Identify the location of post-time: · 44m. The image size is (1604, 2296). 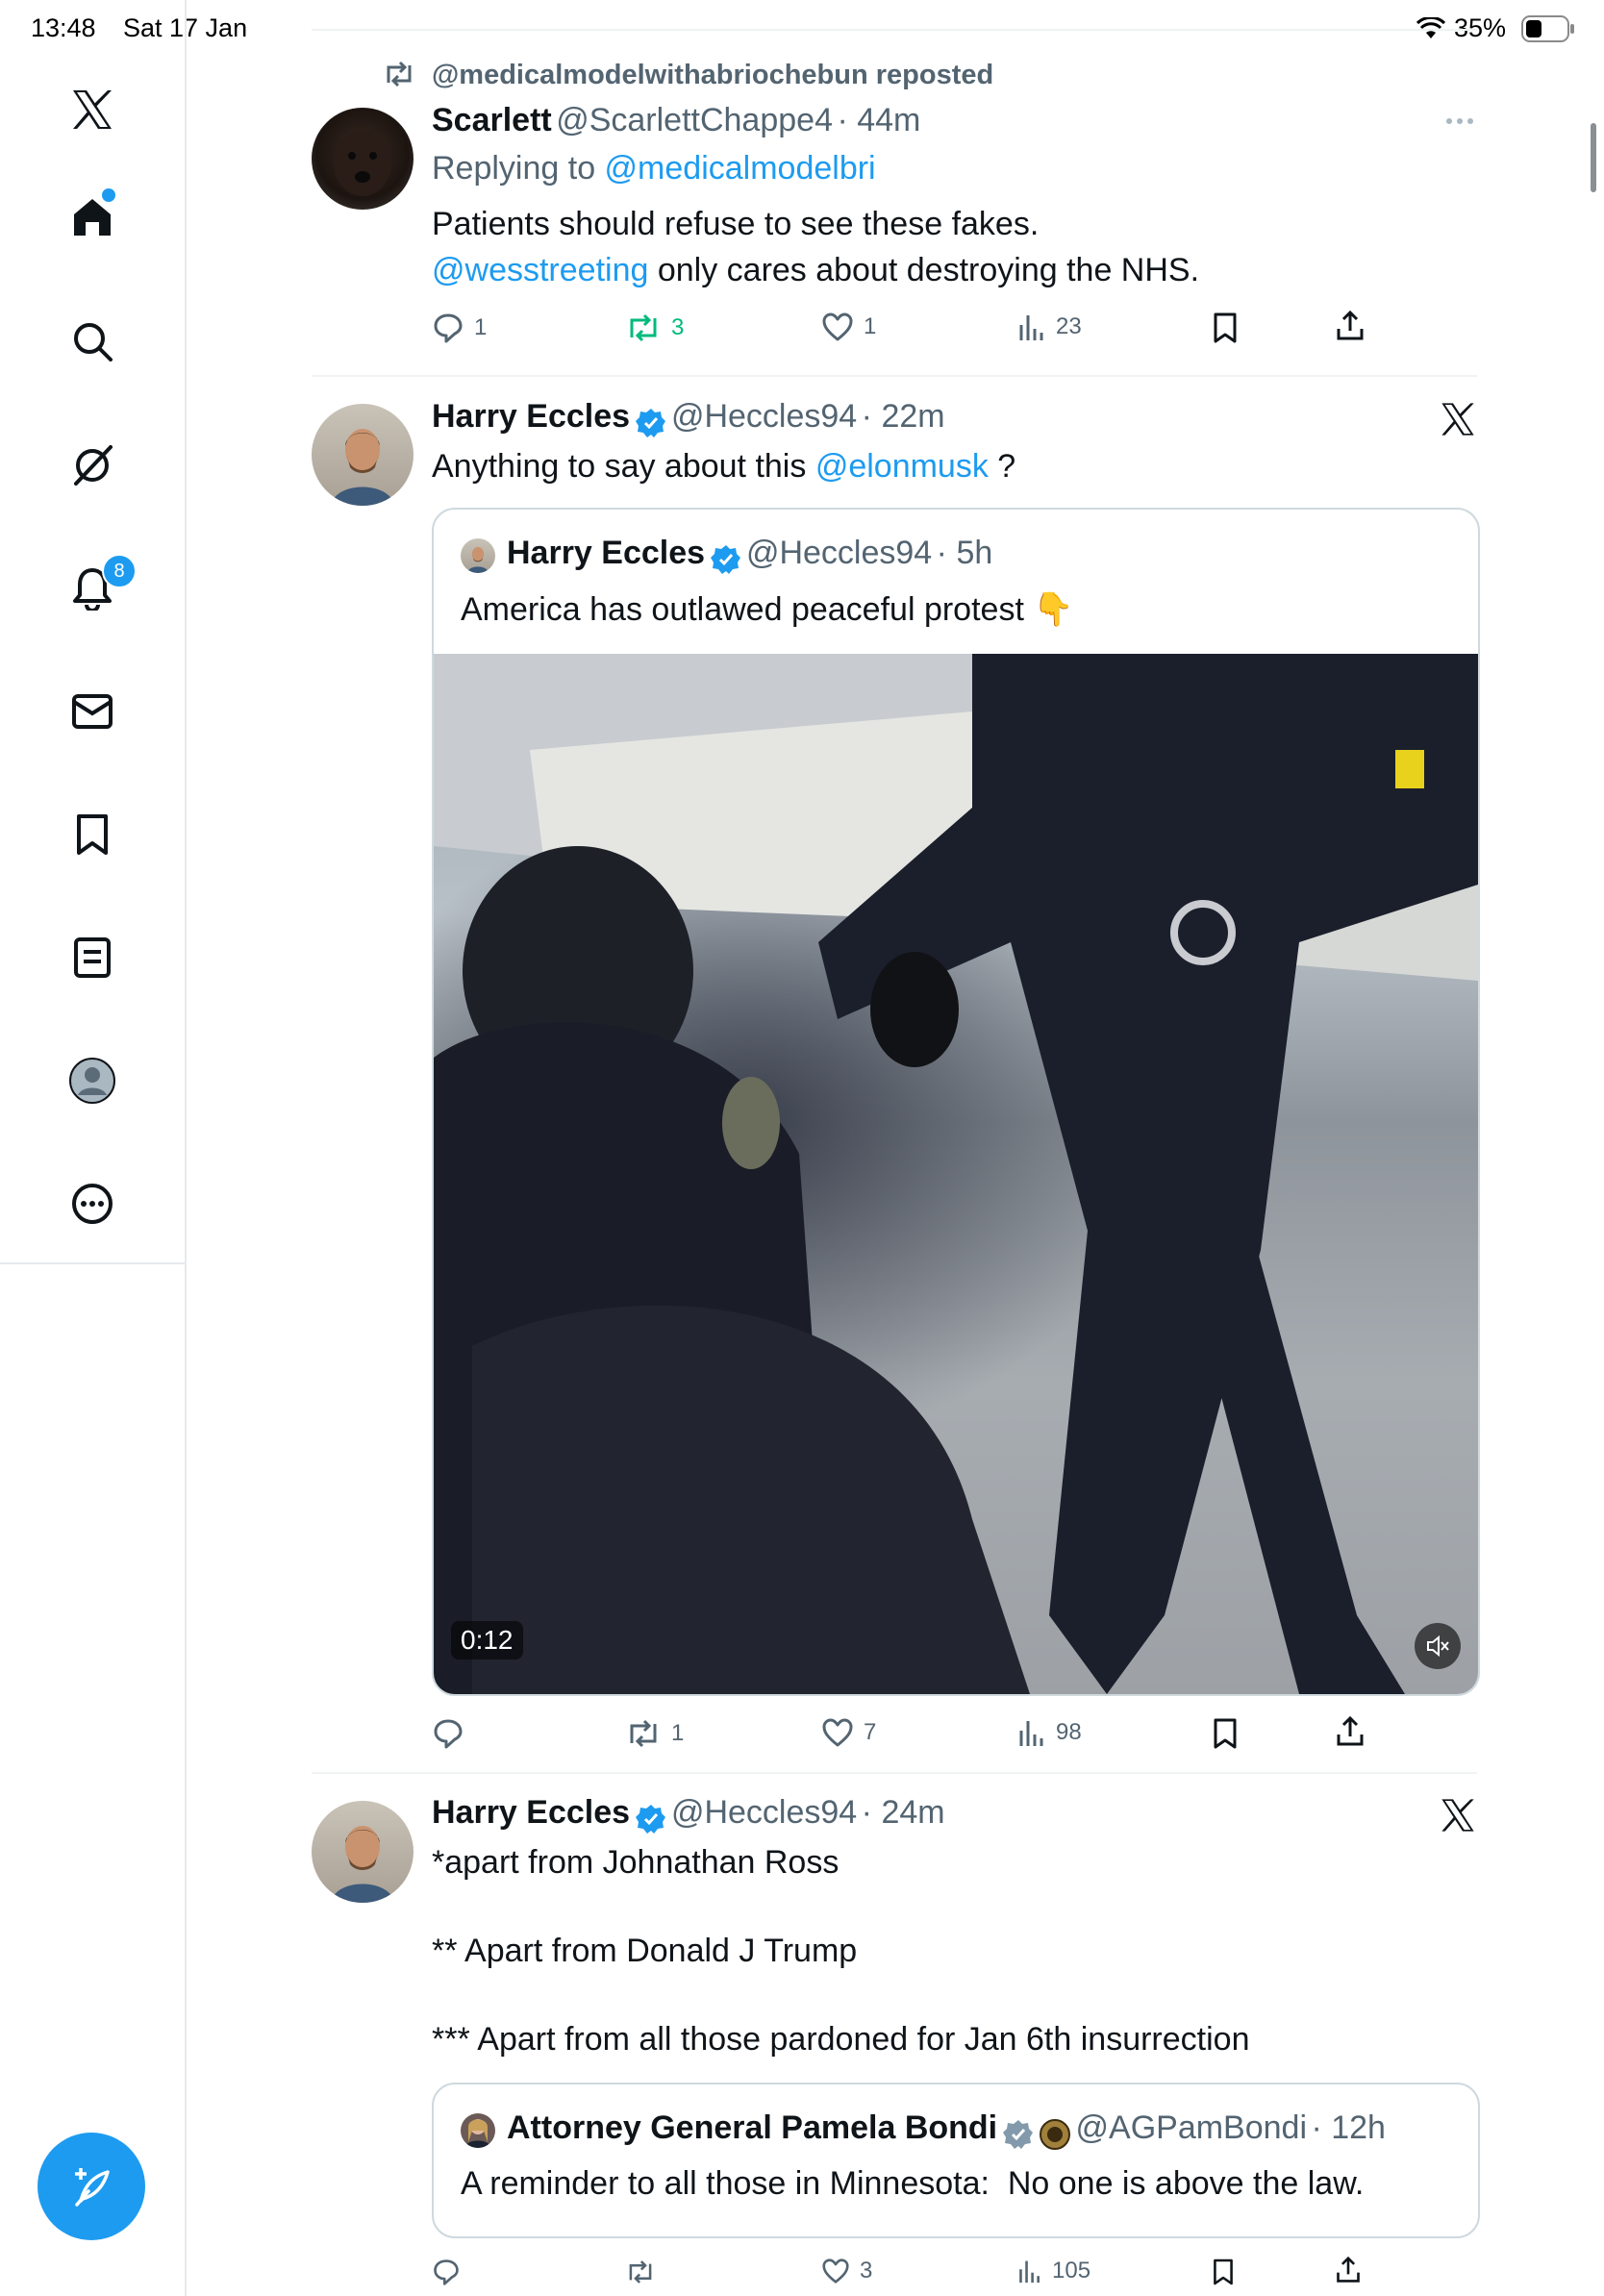
(878, 120).